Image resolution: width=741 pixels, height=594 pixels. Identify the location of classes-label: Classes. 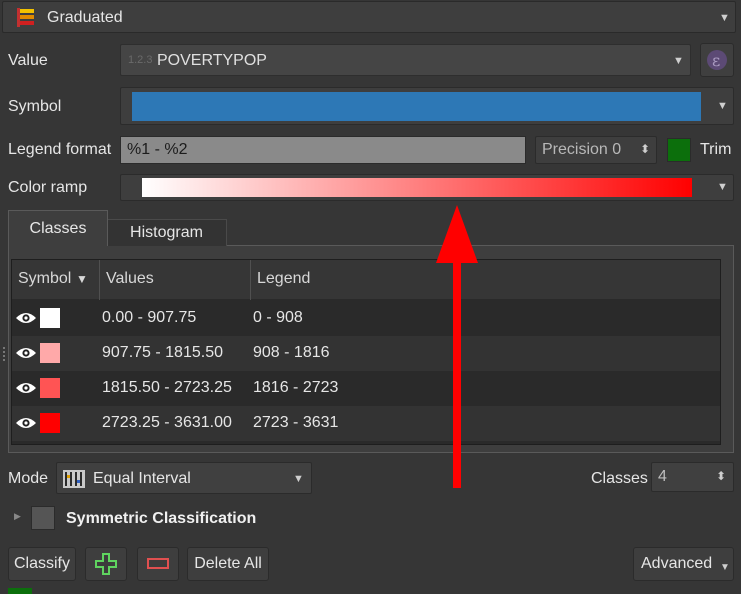
(619, 478).